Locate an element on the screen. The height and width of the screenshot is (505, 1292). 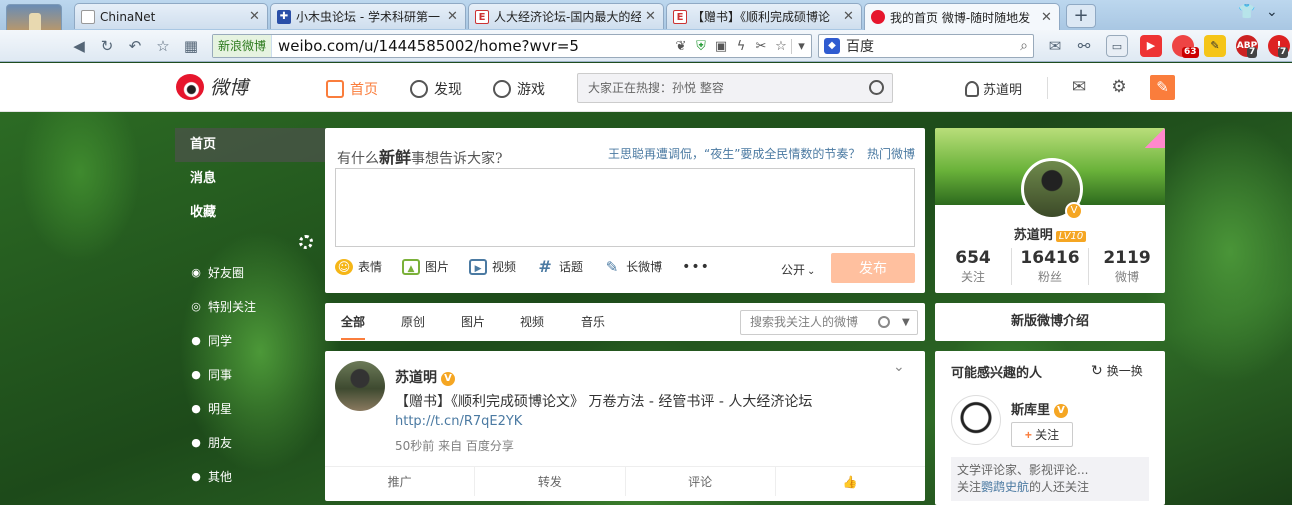
group-item: ● 明星 is located at coordinates (250, 409).